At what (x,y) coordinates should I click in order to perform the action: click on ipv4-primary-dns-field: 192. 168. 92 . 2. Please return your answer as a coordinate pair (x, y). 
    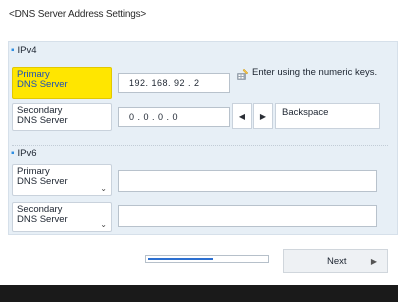
    Looking at the image, I should click on (174, 83).